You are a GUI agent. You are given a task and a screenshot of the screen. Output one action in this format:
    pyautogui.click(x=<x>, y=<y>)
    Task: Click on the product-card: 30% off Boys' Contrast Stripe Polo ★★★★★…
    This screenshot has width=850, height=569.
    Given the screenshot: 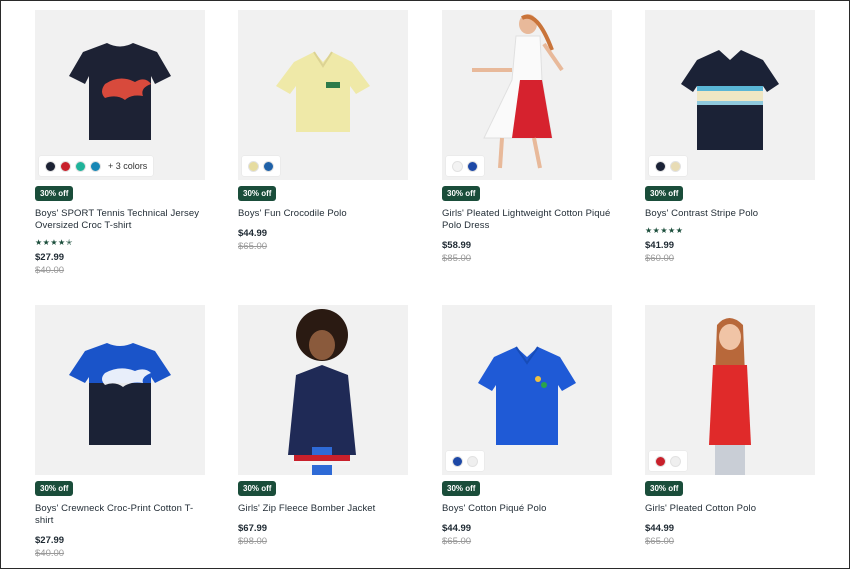 What is the action you would take?
    pyautogui.click(x=730, y=137)
    